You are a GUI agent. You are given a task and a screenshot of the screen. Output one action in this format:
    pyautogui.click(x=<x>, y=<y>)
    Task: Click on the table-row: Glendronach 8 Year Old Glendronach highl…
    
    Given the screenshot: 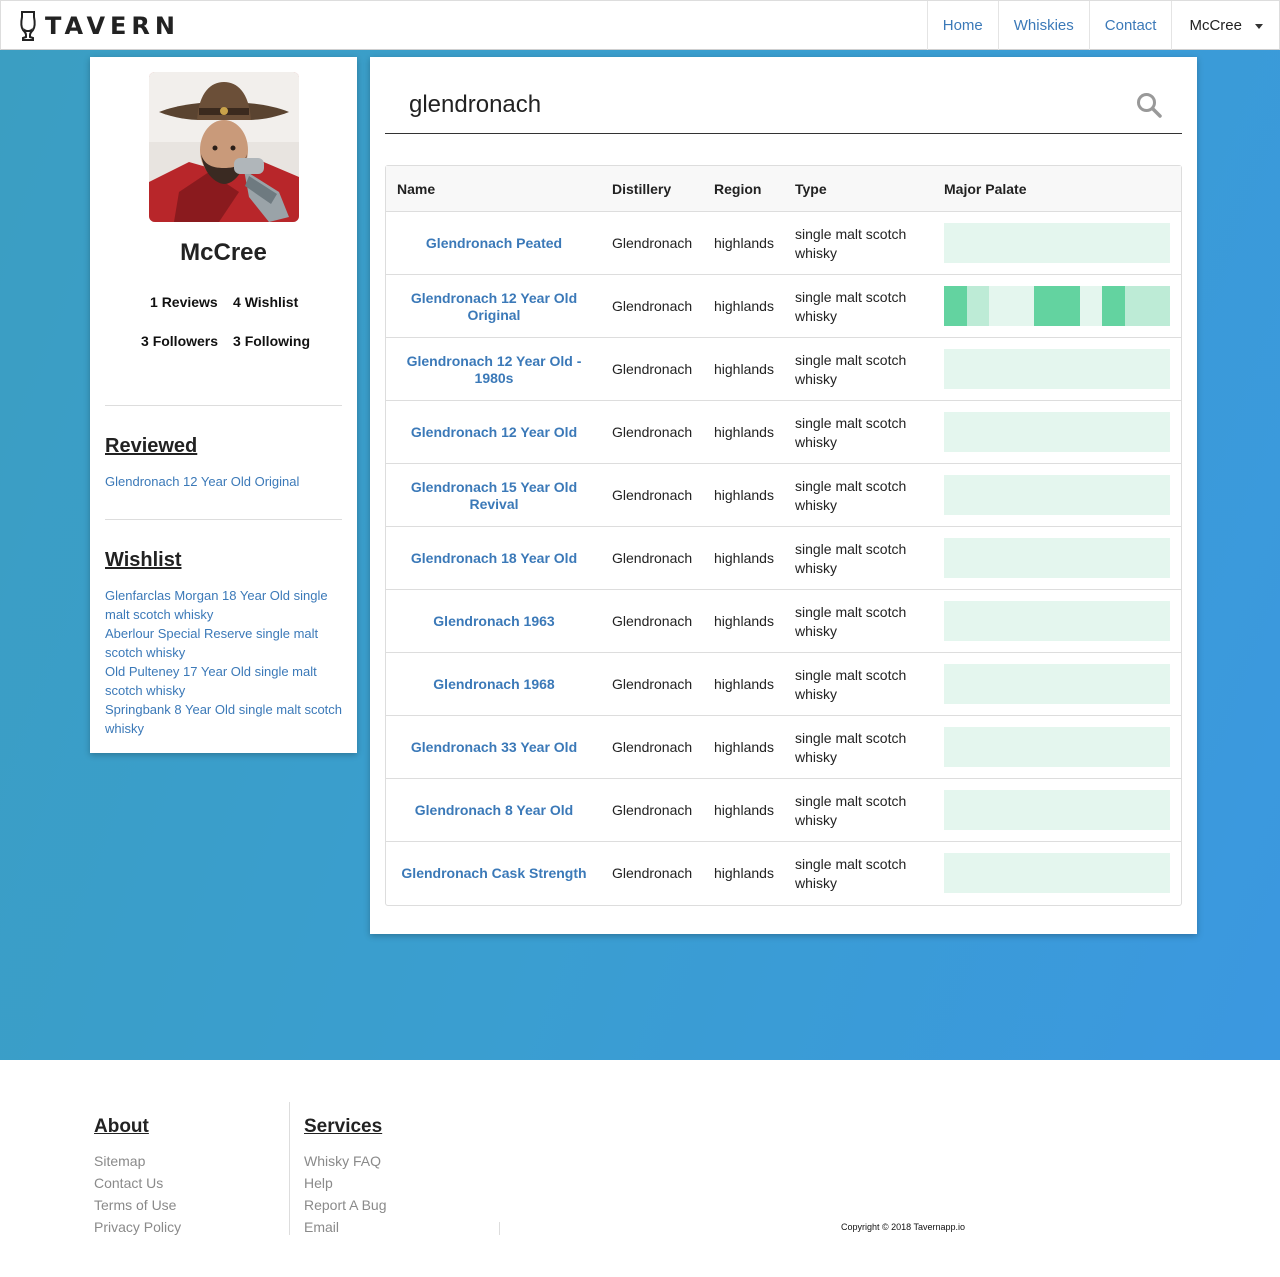 What is the action you would take?
    pyautogui.click(x=783, y=810)
    